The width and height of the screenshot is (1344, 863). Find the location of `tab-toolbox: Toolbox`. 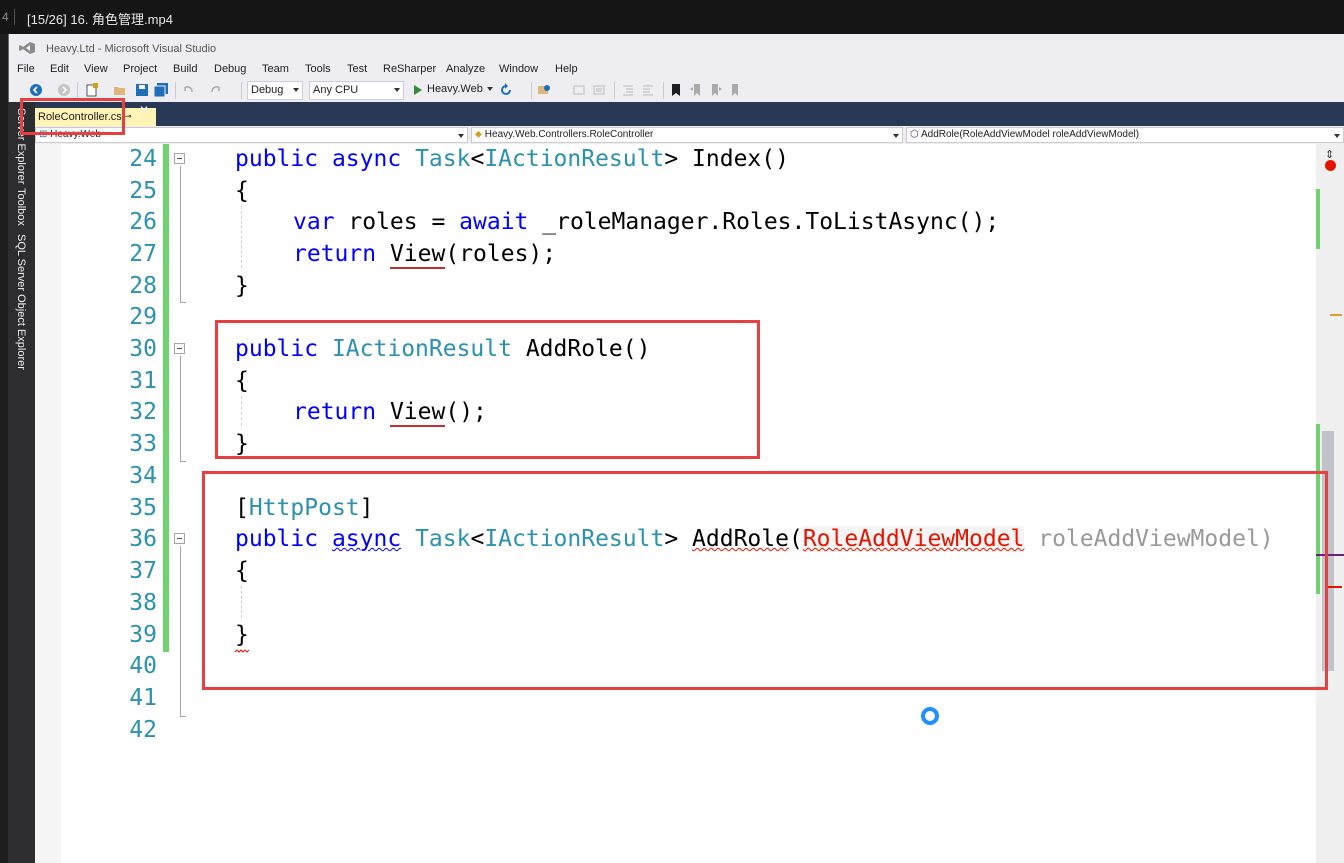

tab-toolbox: Toolbox is located at coordinates (21, 207).